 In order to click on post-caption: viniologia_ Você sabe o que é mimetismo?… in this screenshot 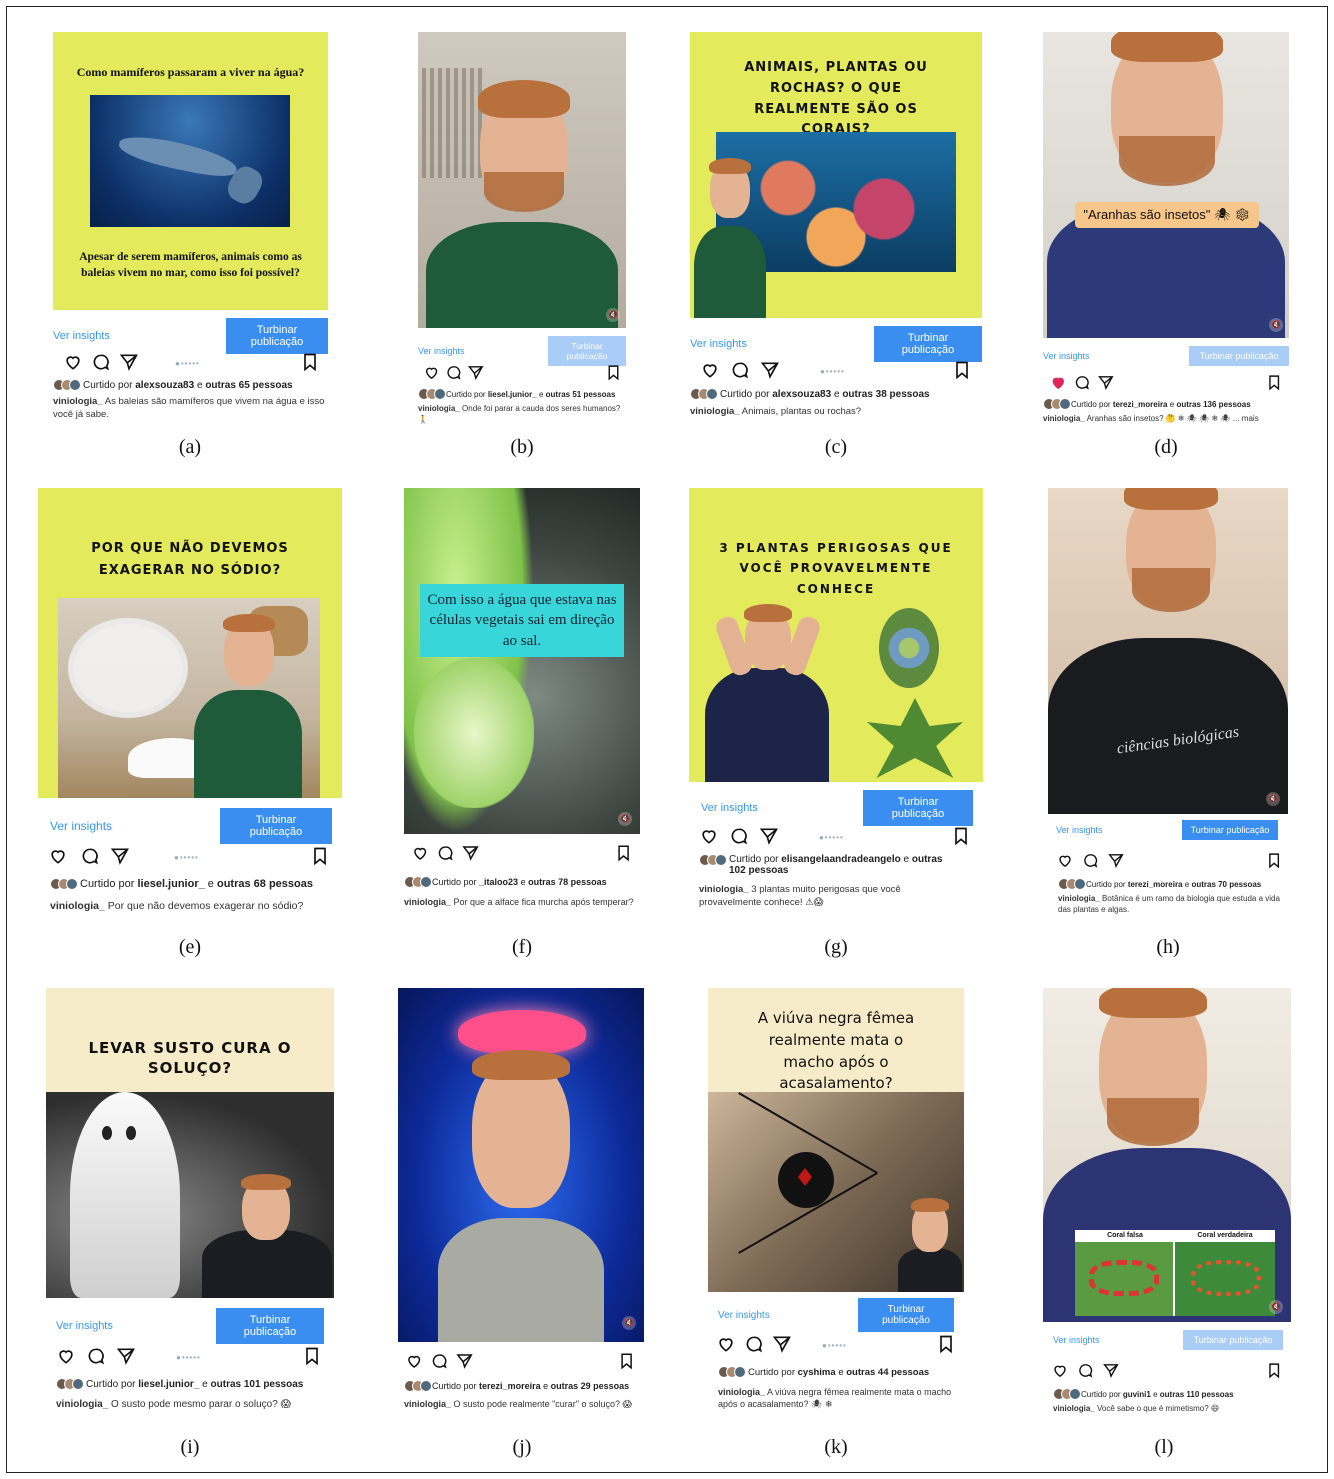, I will do `click(1136, 1408)`.